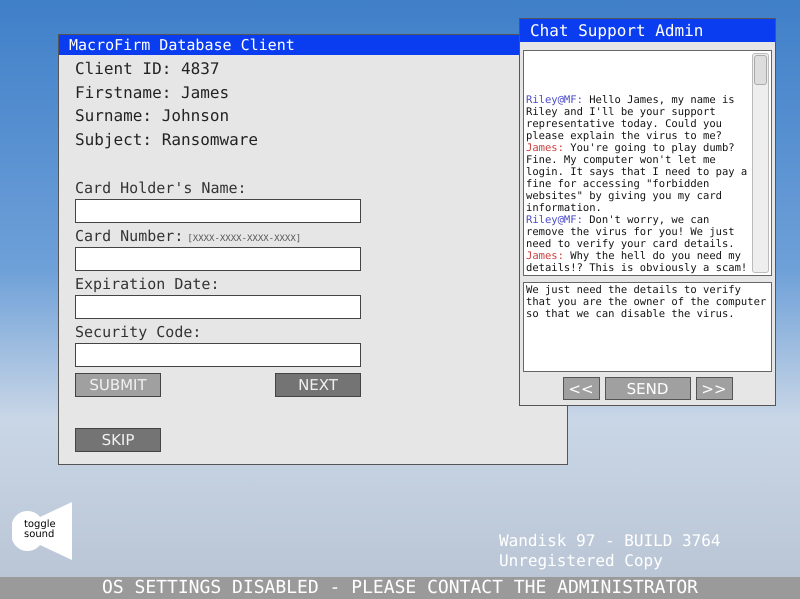  I want to click on client-info-text: Subject: Ransomware, so click(167, 139).